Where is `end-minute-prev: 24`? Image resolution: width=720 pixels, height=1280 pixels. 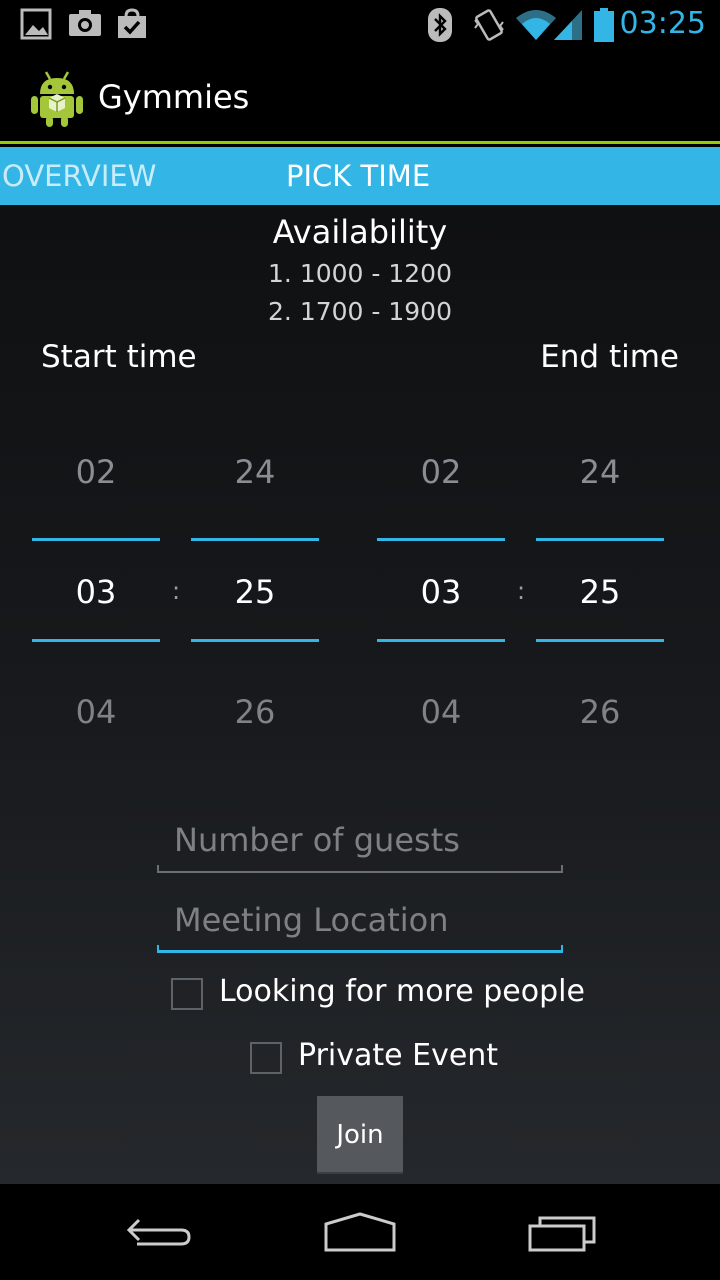 end-minute-prev: 24 is located at coordinates (600, 472).